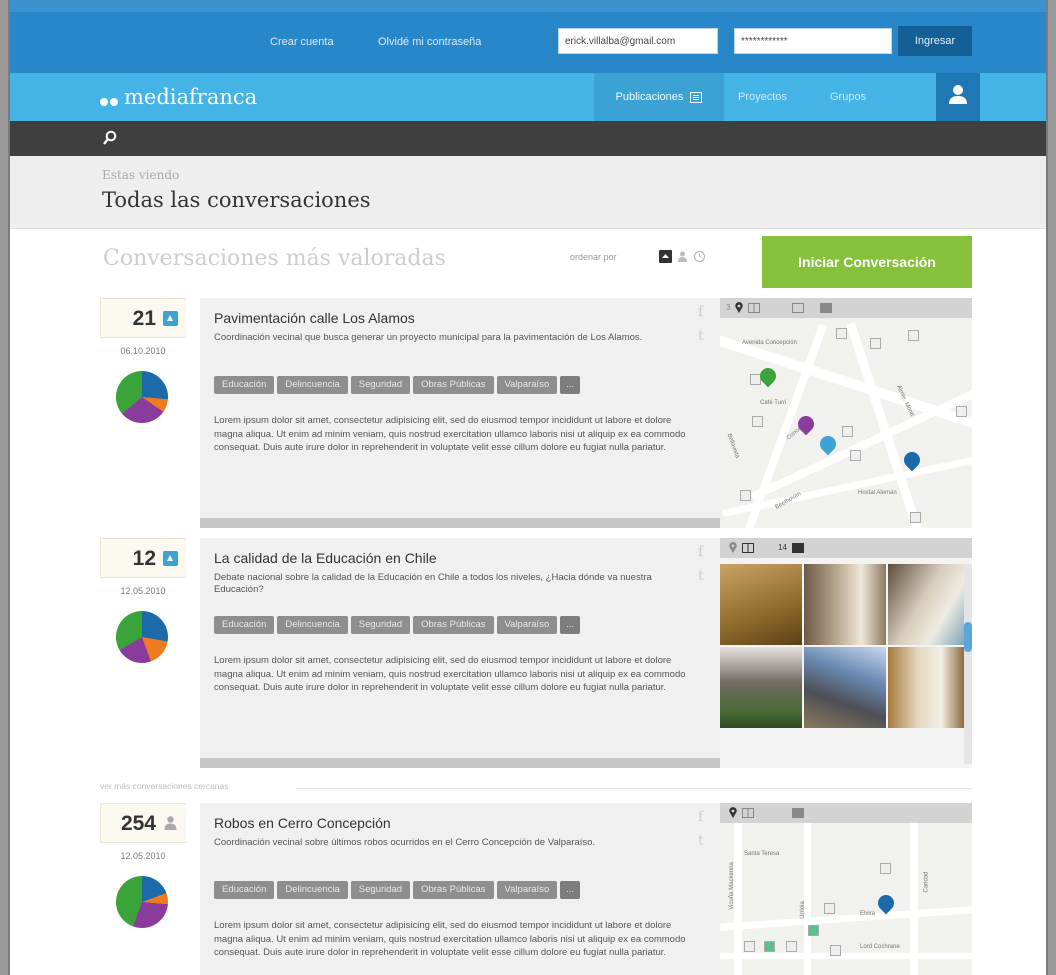 Image resolution: width=1056 pixels, height=975 pixels. Describe the element at coordinates (935, 41) in the screenshot. I see `login-button: Ingresar` at that location.